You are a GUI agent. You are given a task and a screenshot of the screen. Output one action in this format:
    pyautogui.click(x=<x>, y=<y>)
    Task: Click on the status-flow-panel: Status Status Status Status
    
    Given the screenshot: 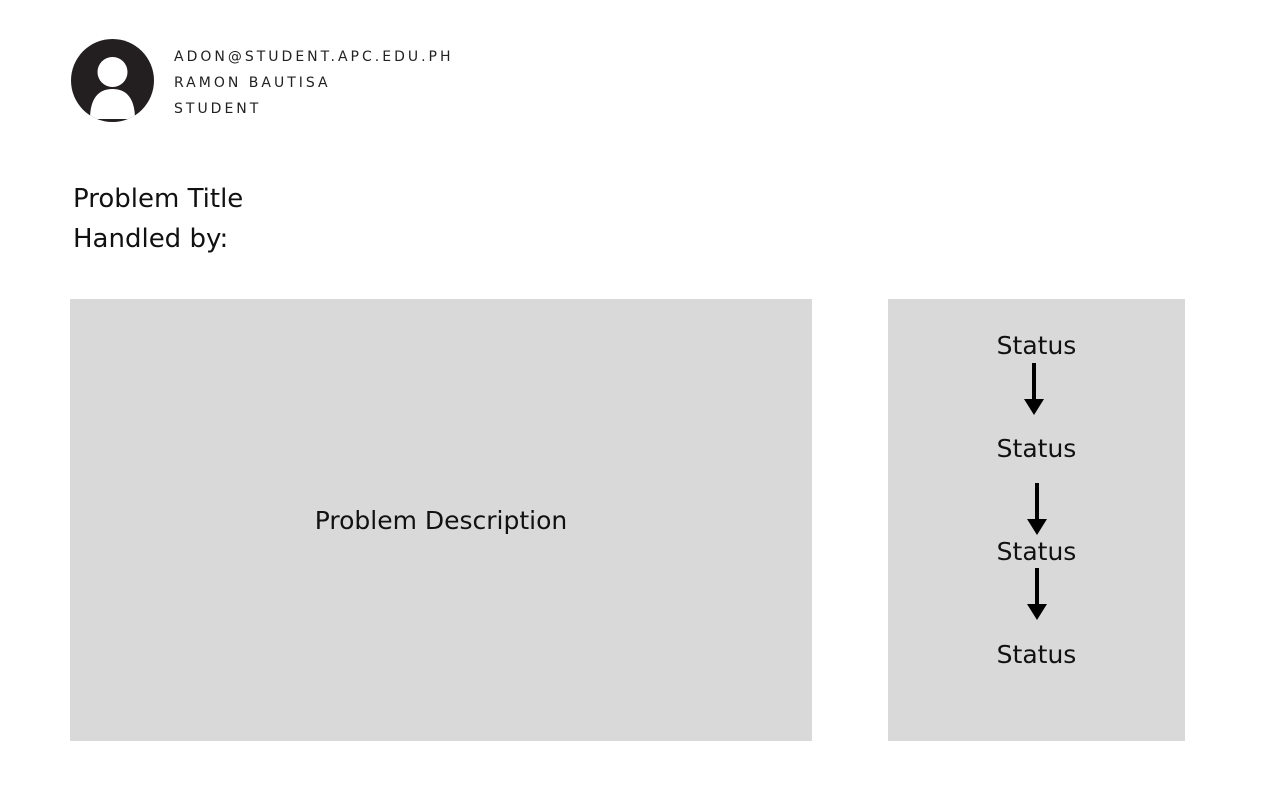 What is the action you would take?
    pyautogui.click(x=1036, y=520)
    